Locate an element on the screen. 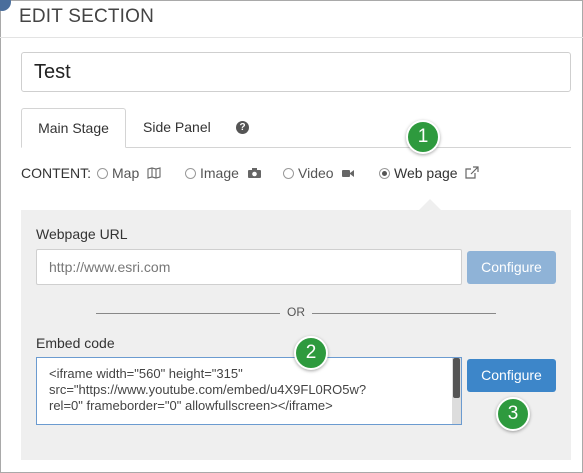  radio-webpage is located at coordinates (384, 173).